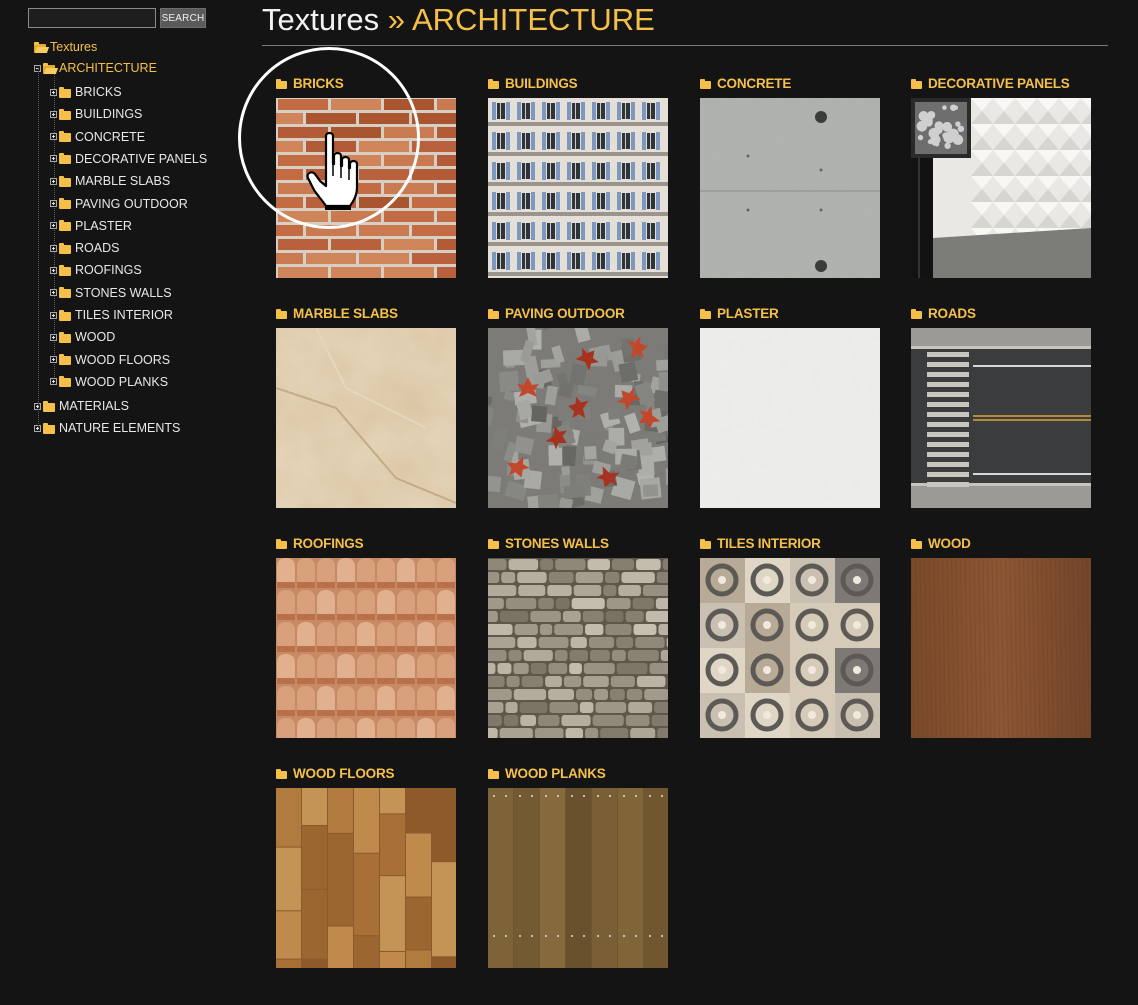 This screenshot has width=1138, height=1005. I want to click on category-label: BUILDINGS, so click(541, 83).